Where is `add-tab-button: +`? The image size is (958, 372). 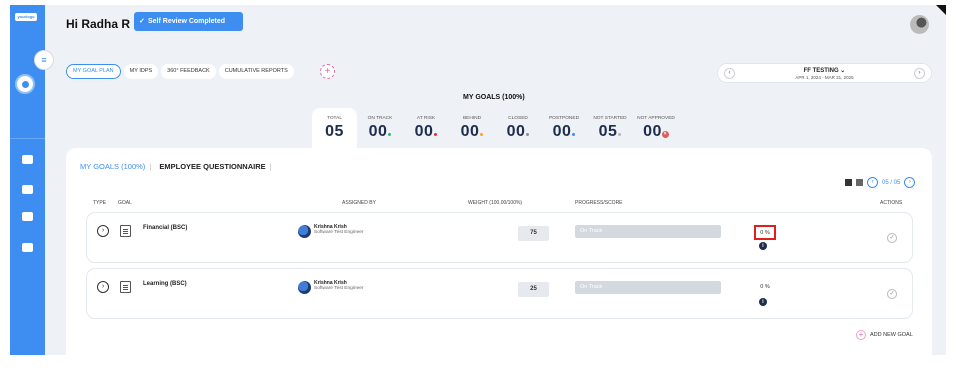
add-tab-button: + is located at coordinates (327, 71).